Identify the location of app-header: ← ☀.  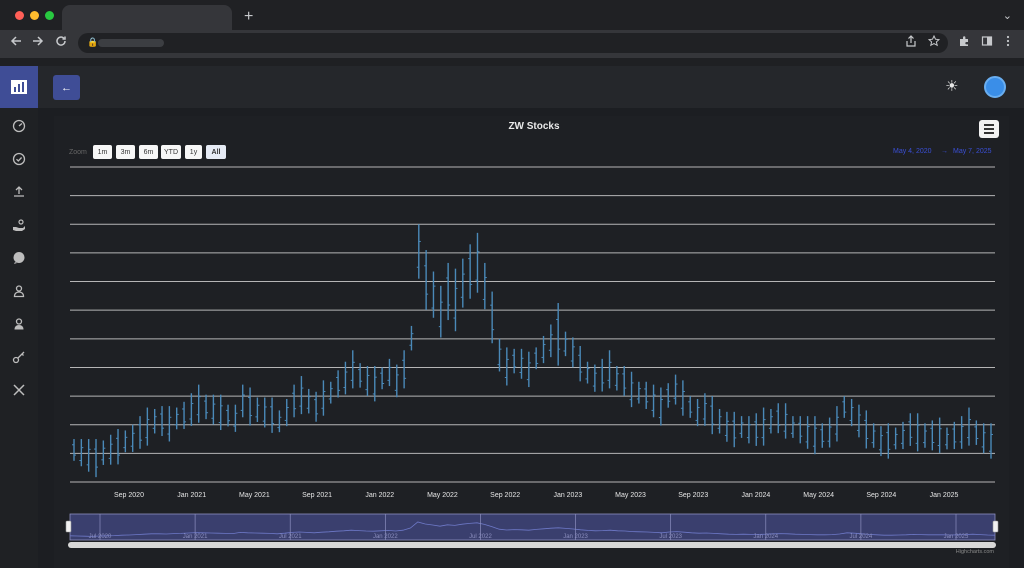
(531, 87).